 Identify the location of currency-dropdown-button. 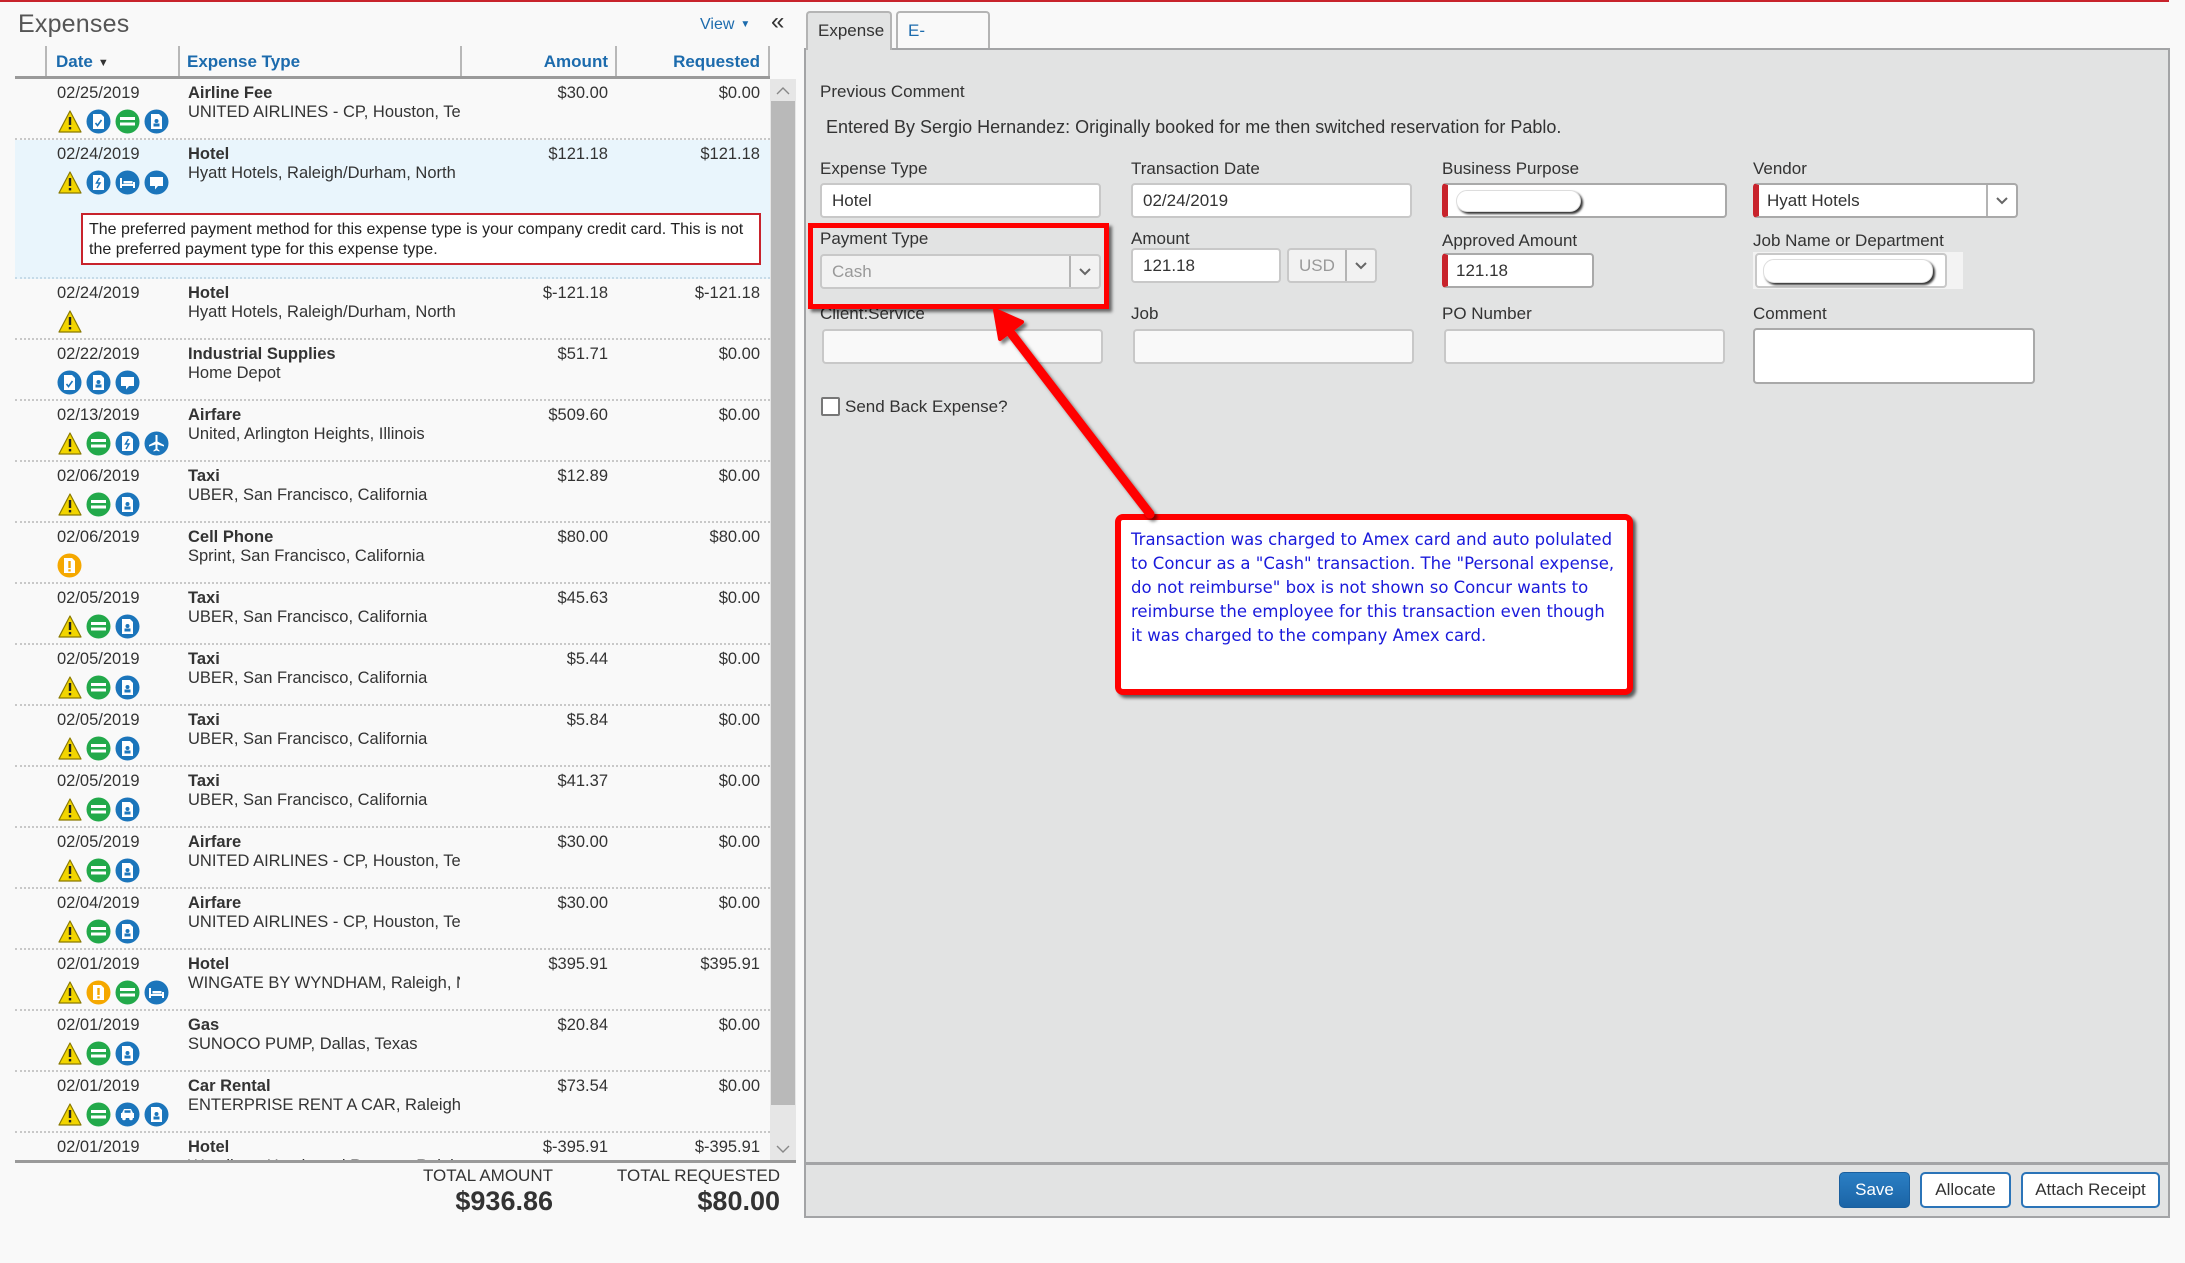
(1360, 265).